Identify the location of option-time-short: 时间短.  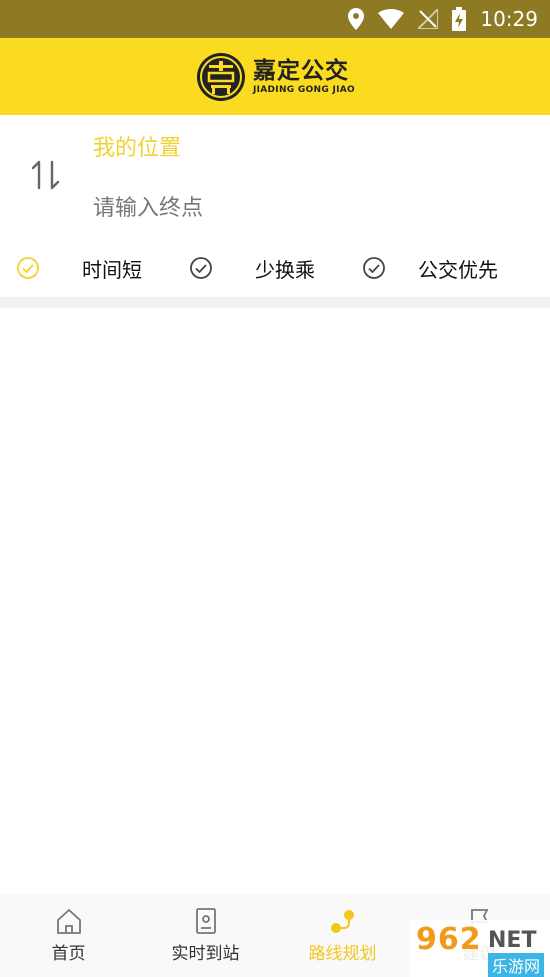
(112, 268).